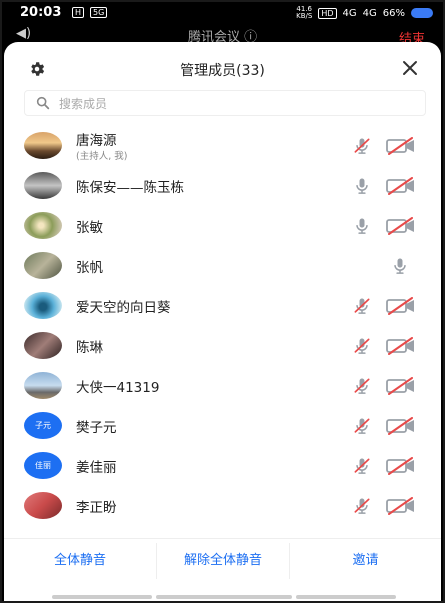  Describe the element at coordinates (80, 561) in the screenshot. I see `mute-all-button: 全体静音` at that location.